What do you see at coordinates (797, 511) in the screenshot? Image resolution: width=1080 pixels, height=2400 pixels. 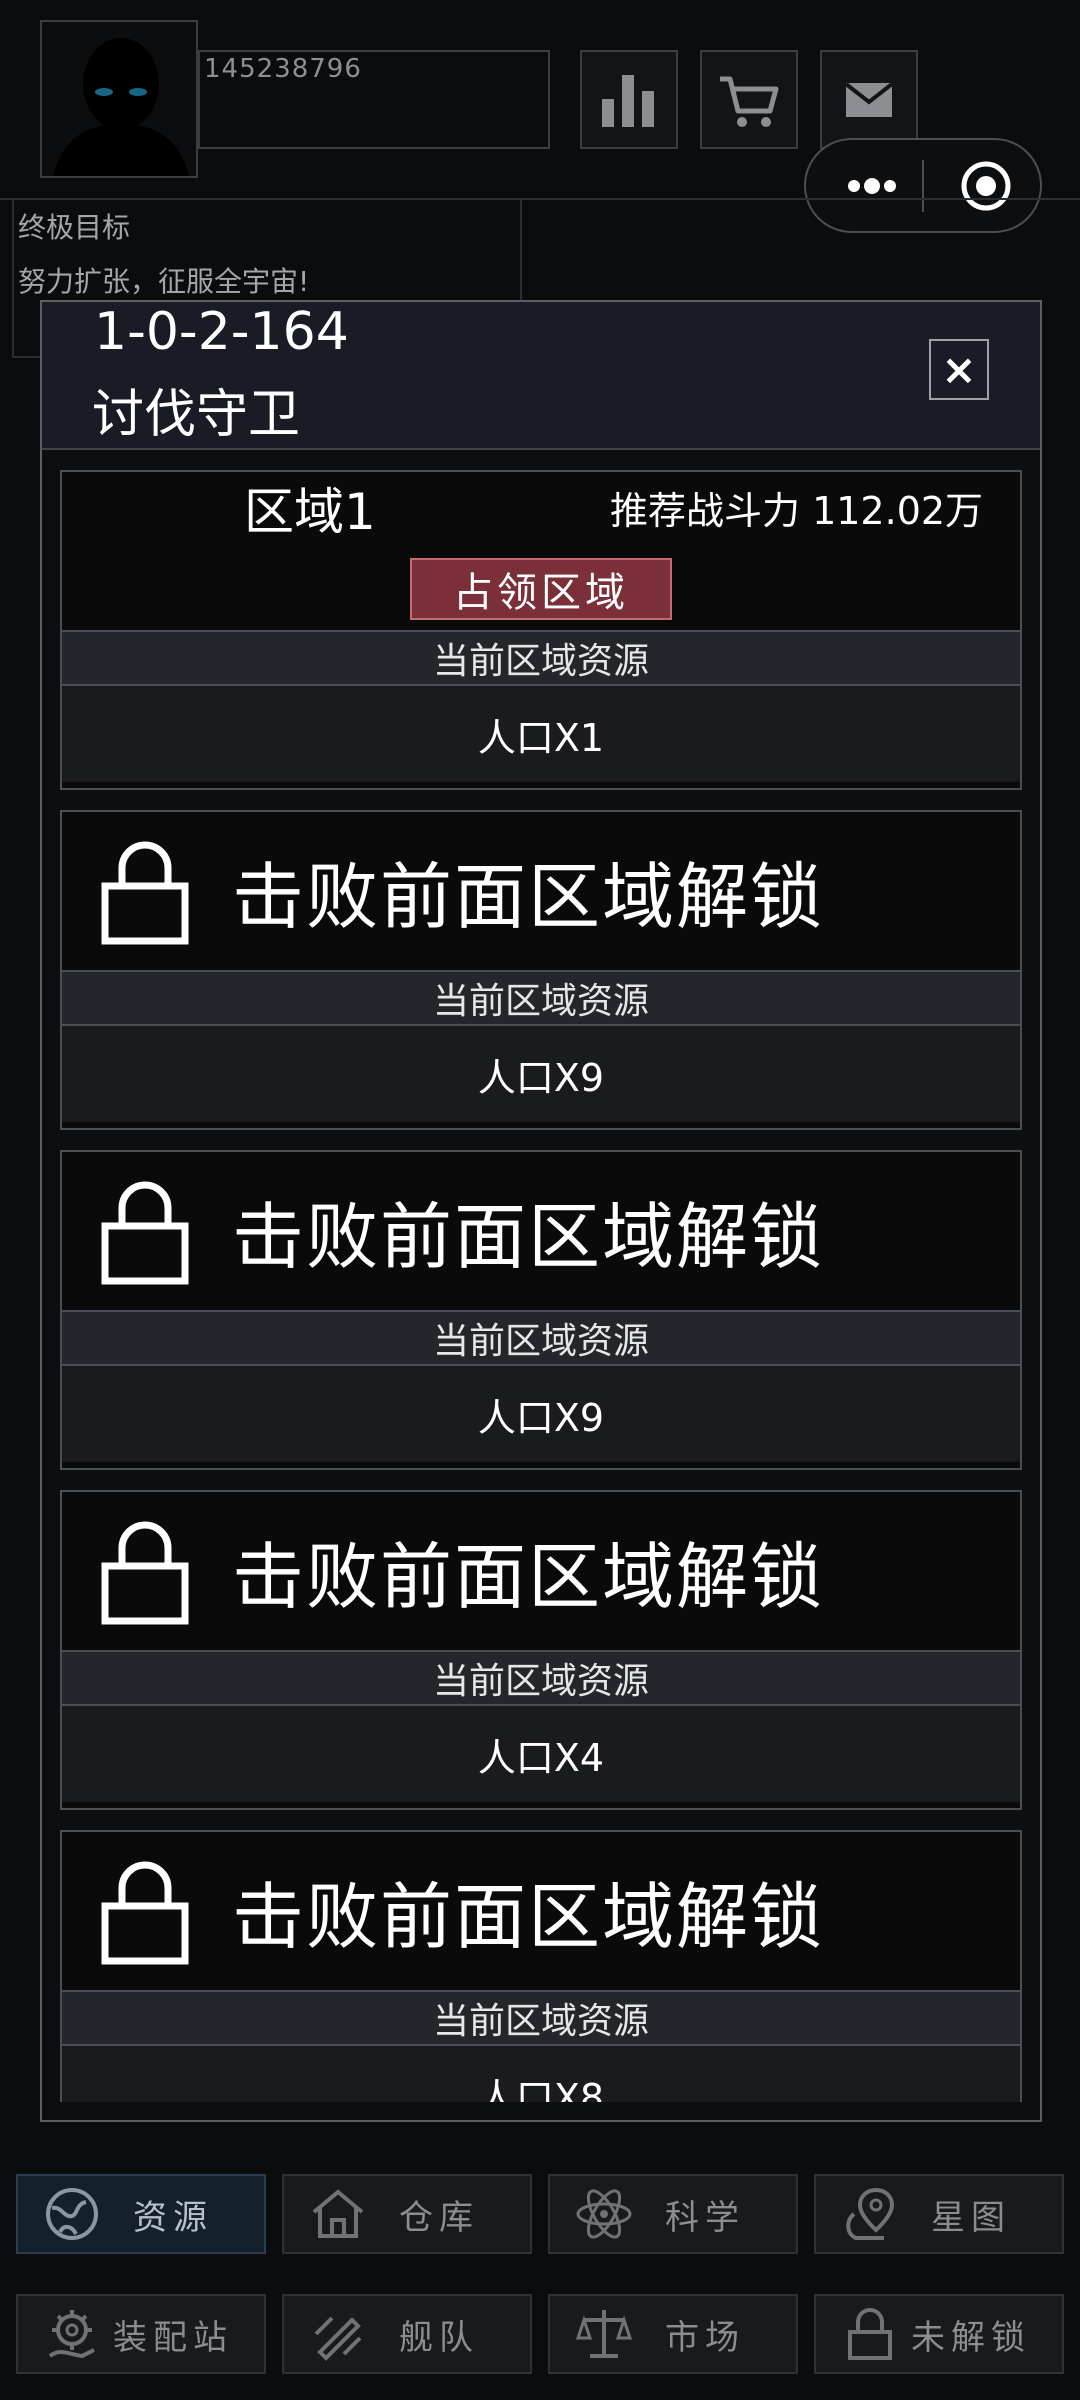 I see `recommended-power: 推荐战斗力 112.02万` at bounding box center [797, 511].